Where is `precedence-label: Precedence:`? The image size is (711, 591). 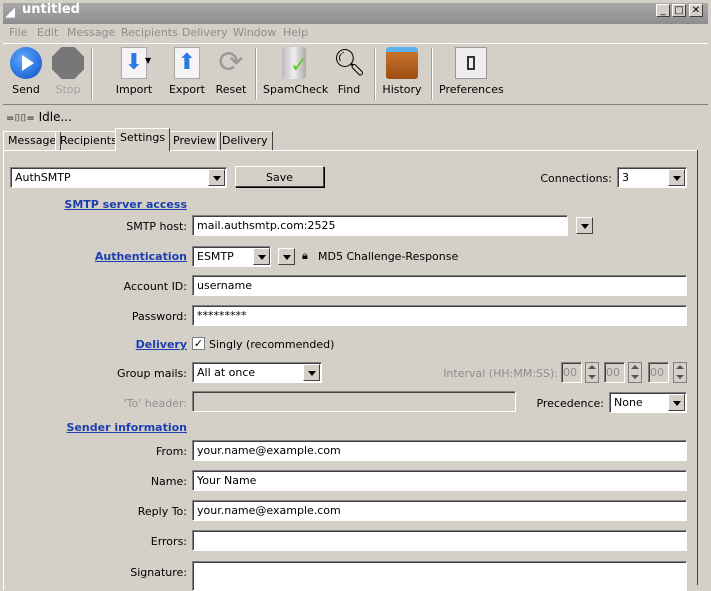 precedence-label: Precedence: is located at coordinates (570, 403).